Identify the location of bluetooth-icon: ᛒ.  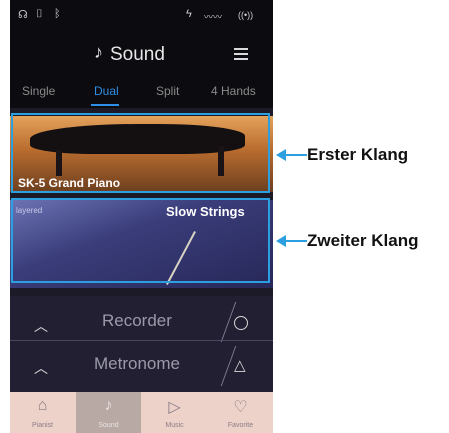
(57, 14).